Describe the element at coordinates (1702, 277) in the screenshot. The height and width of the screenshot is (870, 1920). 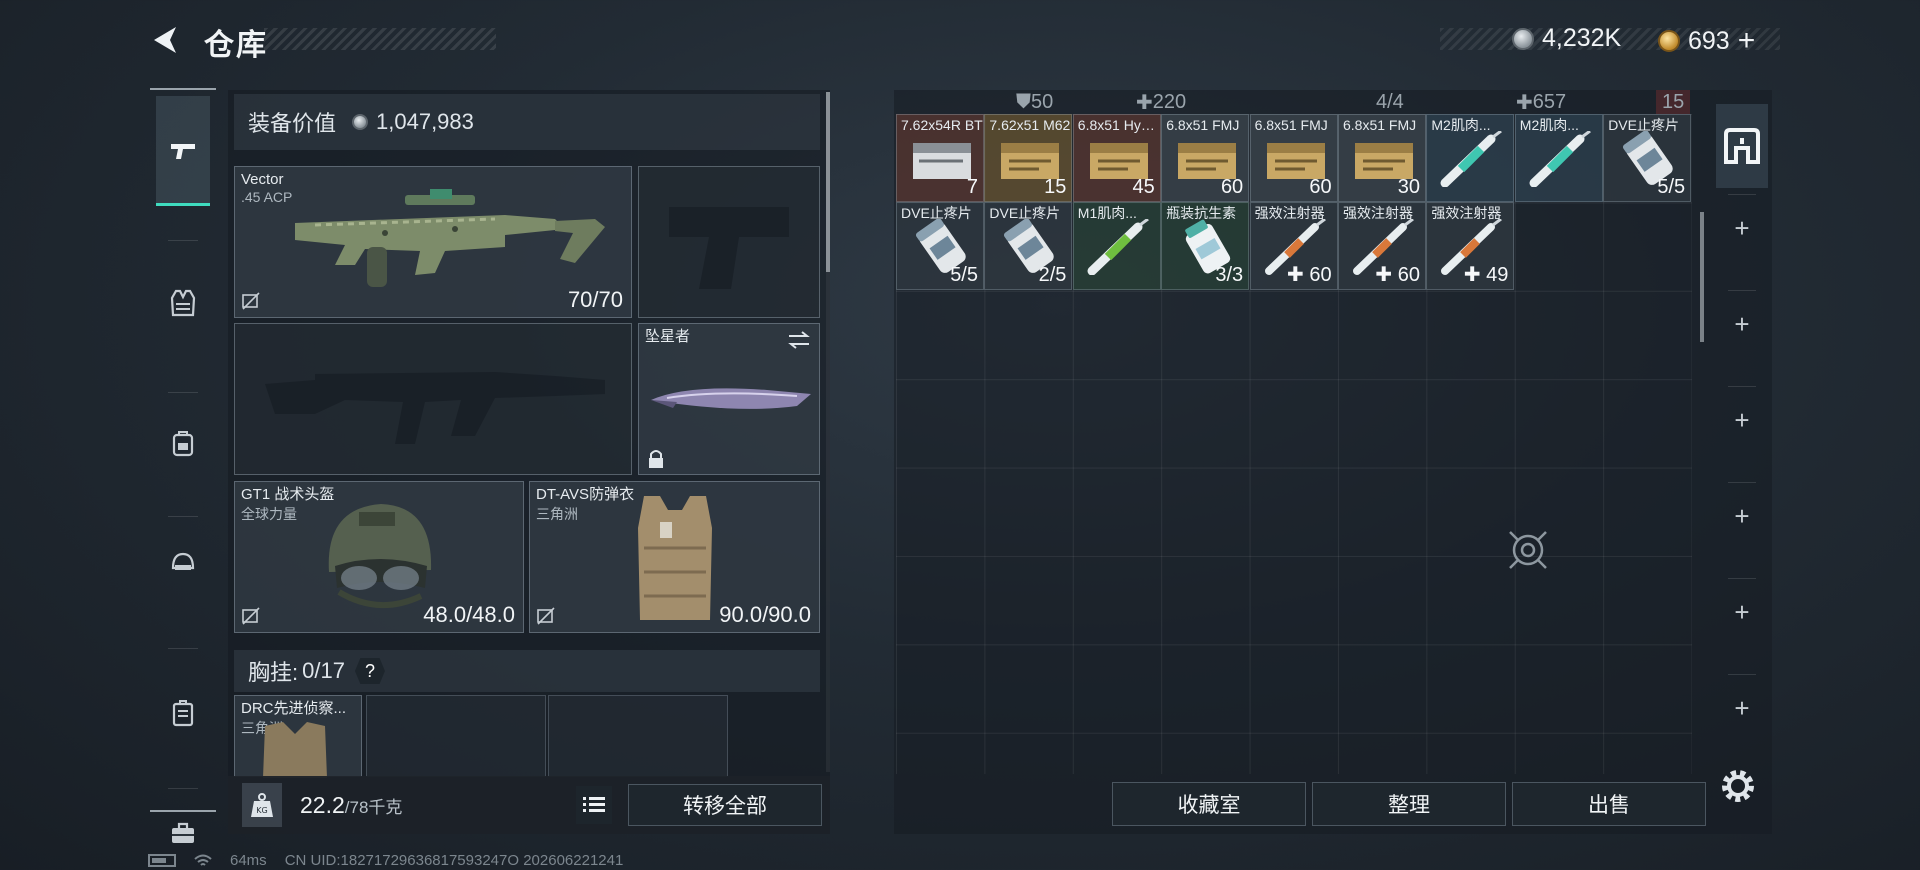
I see `stash-scrollbar-thumb` at that location.